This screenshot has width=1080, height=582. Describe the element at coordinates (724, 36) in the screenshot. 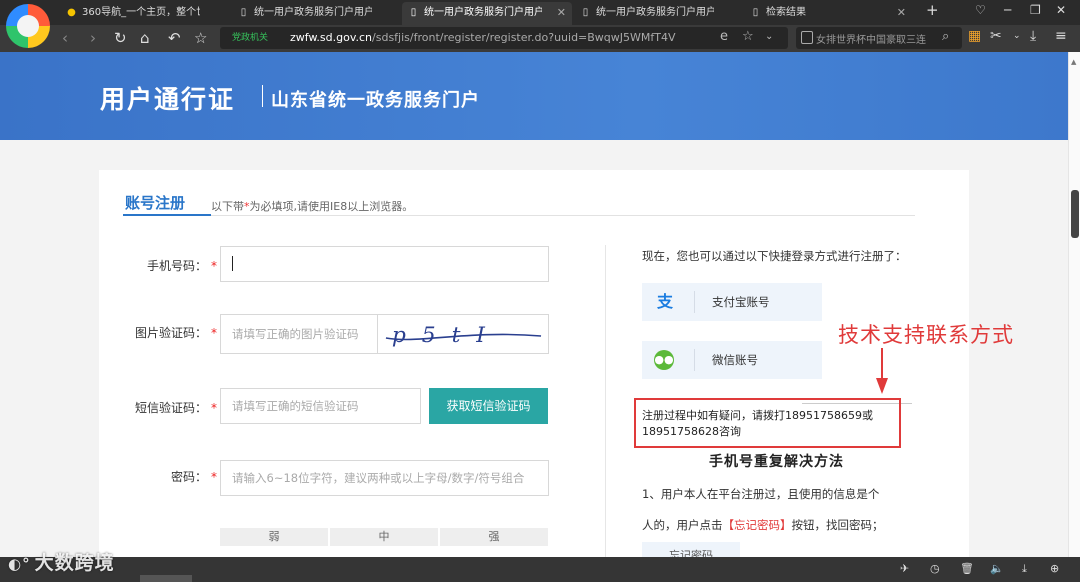

I see `ie-mode-icon: e` at that location.